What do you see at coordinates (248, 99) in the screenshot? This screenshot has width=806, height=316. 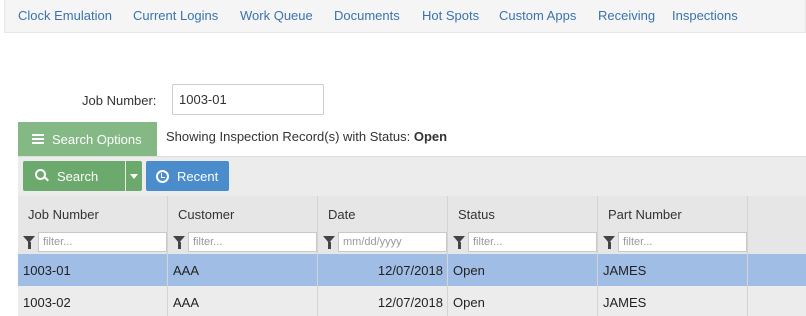 I see `job-number-input` at bounding box center [248, 99].